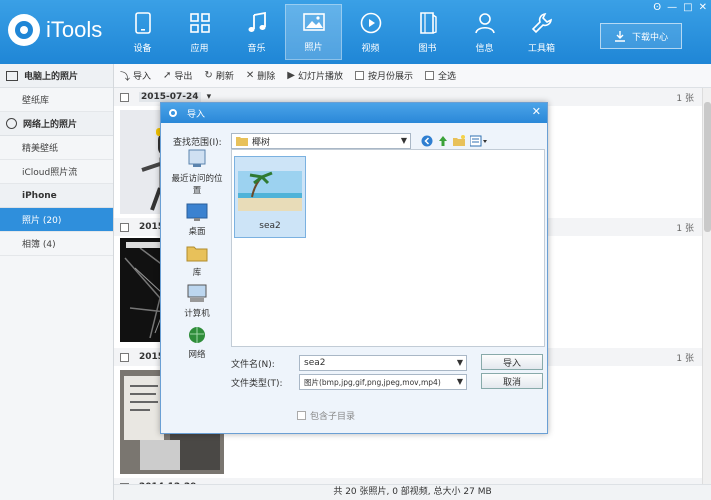 The height and width of the screenshot is (500, 711). Describe the element at coordinates (142, 49) in the screenshot. I see `nav-label: 设备` at that location.